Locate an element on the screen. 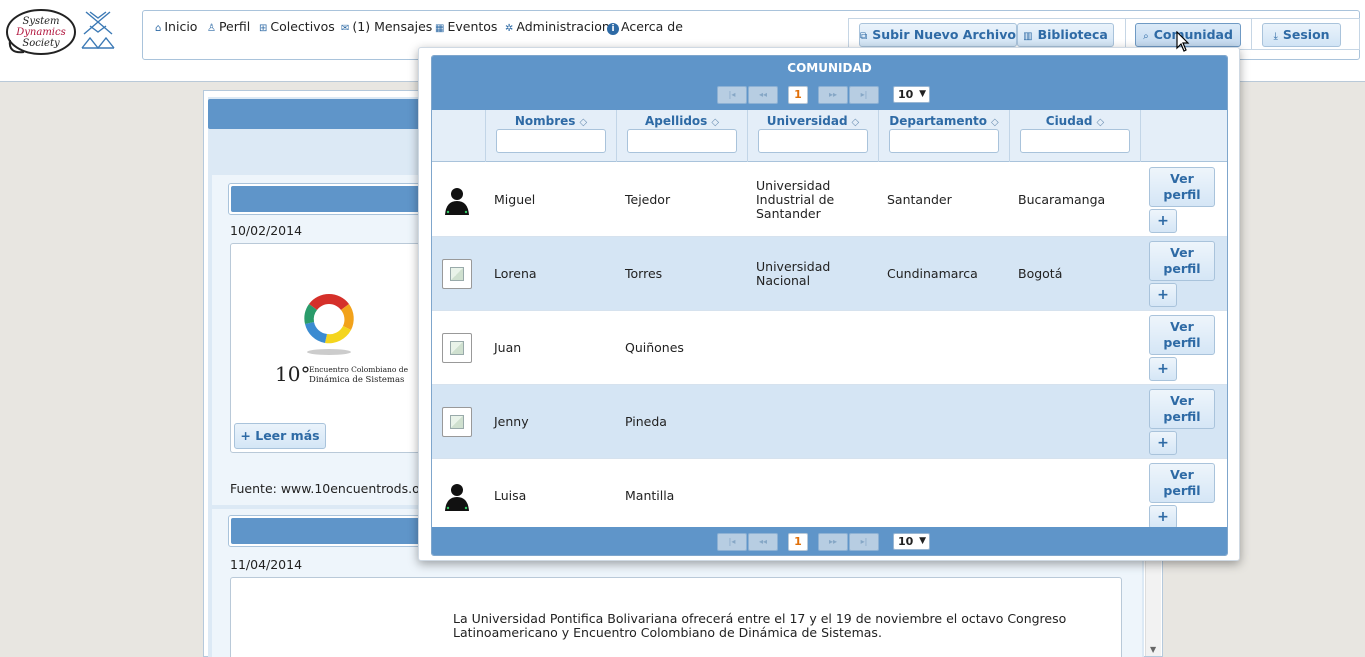 The height and width of the screenshot is (657, 1365). library-label: Biblioteca is located at coordinates (1072, 34).